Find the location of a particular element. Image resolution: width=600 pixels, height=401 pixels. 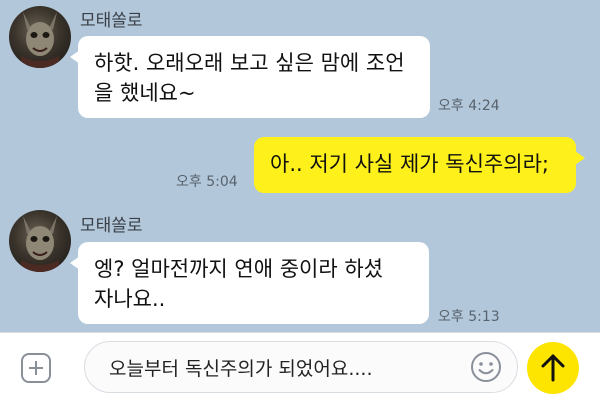

incoming-message-bubble: 엥? 얼마전까지 연애 중이라 하셨 자나요.. is located at coordinates (249, 283).